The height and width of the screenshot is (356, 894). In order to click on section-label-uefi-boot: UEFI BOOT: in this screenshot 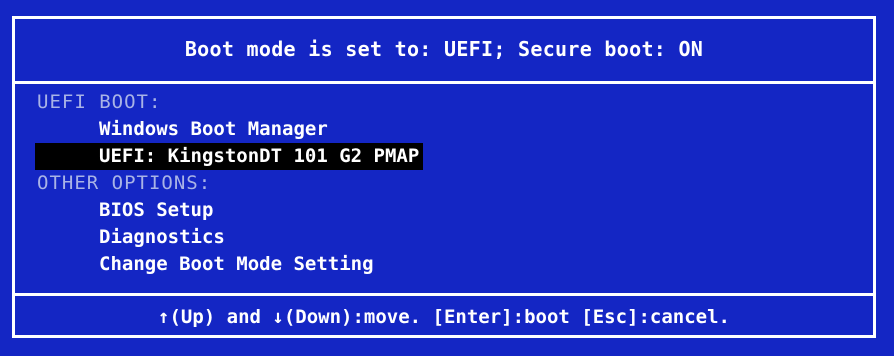, I will do `click(99, 102)`.